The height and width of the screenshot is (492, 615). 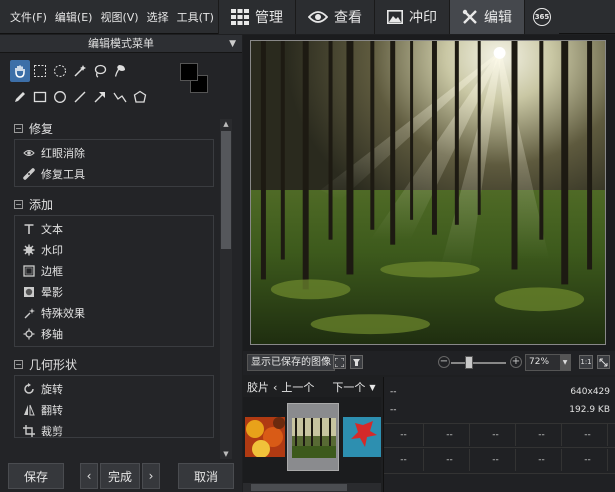 I want to click on film-strip-scrollbar, so click(x=312, y=487).